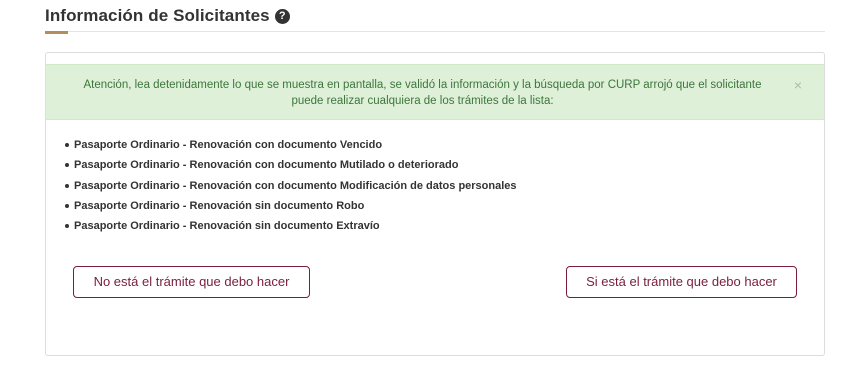 This screenshot has width=850, height=376. What do you see at coordinates (282, 16) in the screenshot?
I see `help-icon: ?` at bounding box center [282, 16].